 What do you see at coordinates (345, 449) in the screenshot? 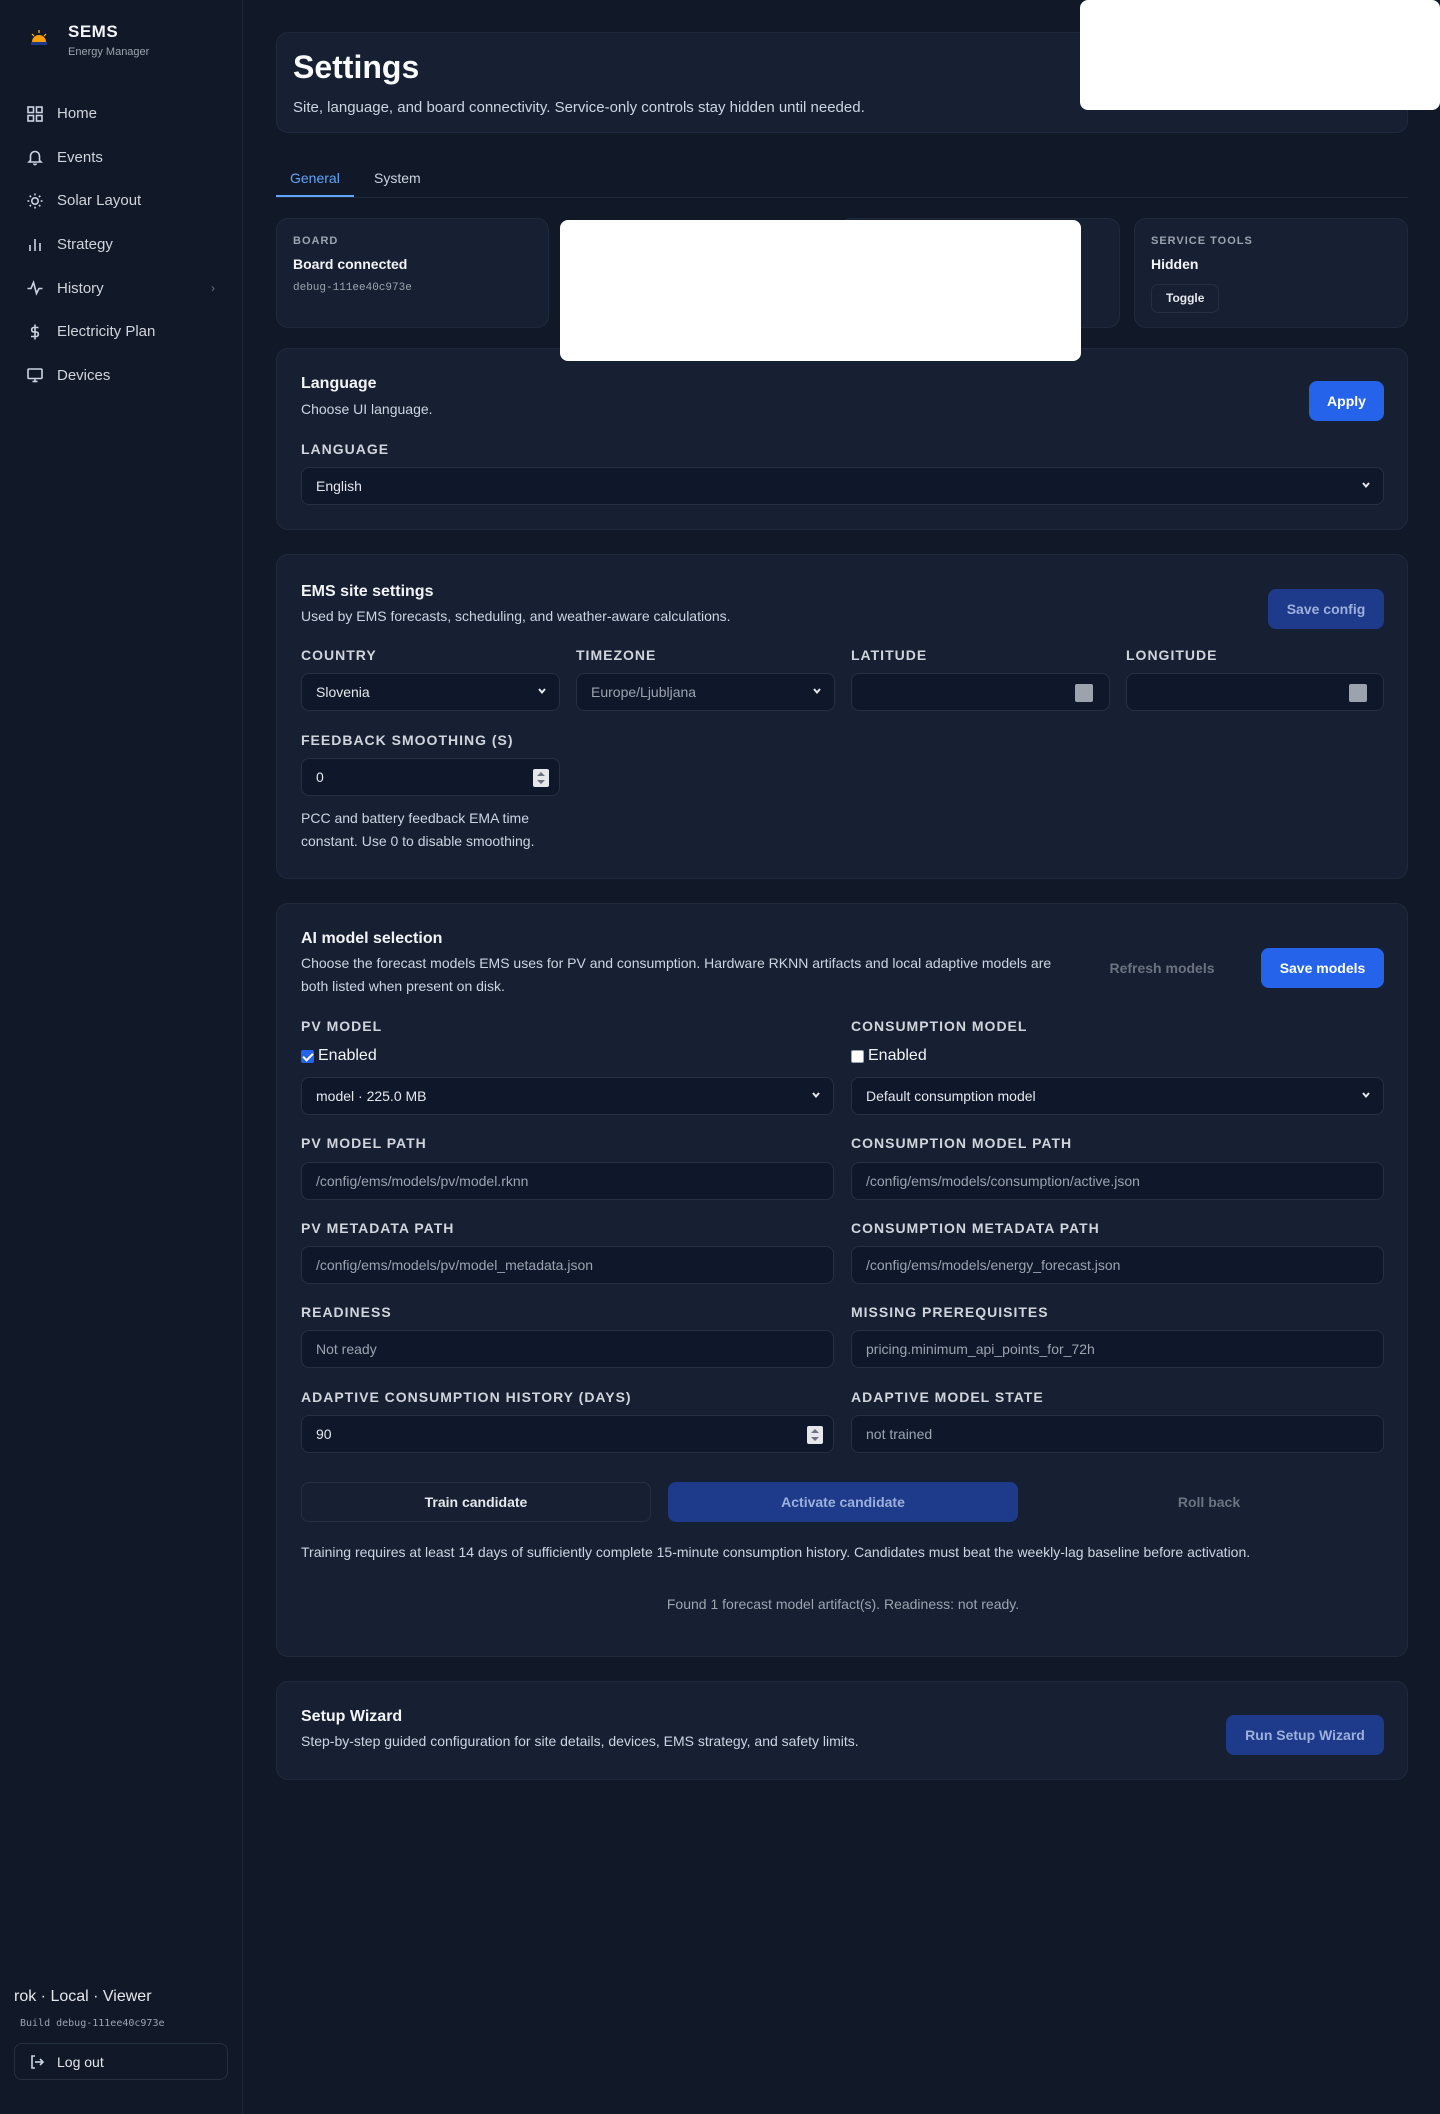
I see `language-label: LANGUAGE` at bounding box center [345, 449].